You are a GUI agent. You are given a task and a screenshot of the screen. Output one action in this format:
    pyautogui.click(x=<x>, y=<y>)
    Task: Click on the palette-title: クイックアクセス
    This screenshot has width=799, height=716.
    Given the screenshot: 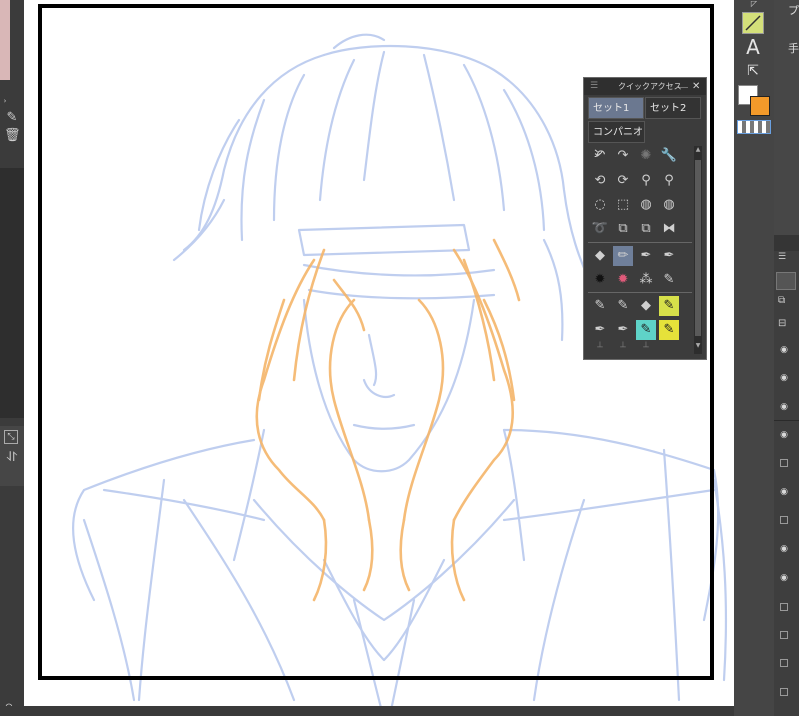 What is the action you would take?
    pyautogui.click(x=650, y=86)
    